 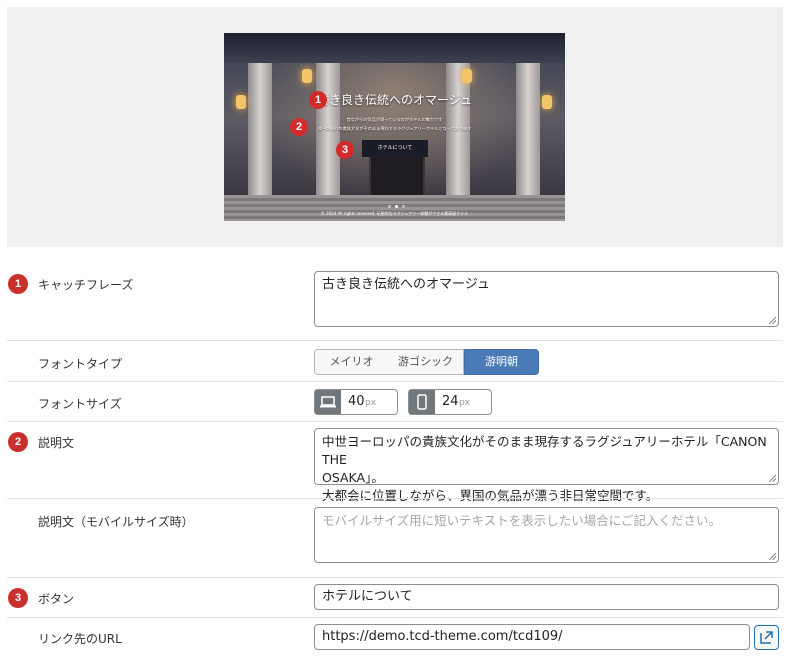 What do you see at coordinates (465, 403) in the screenshot?
I see `mobile-size-unit: px` at bounding box center [465, 403].